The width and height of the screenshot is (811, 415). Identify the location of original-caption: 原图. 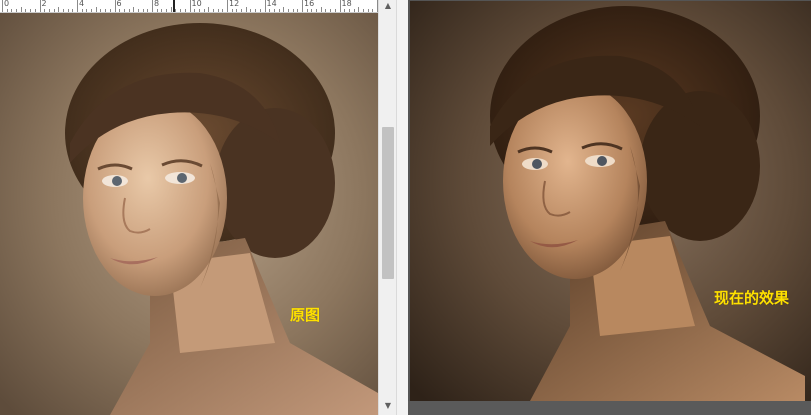
(305, 315).